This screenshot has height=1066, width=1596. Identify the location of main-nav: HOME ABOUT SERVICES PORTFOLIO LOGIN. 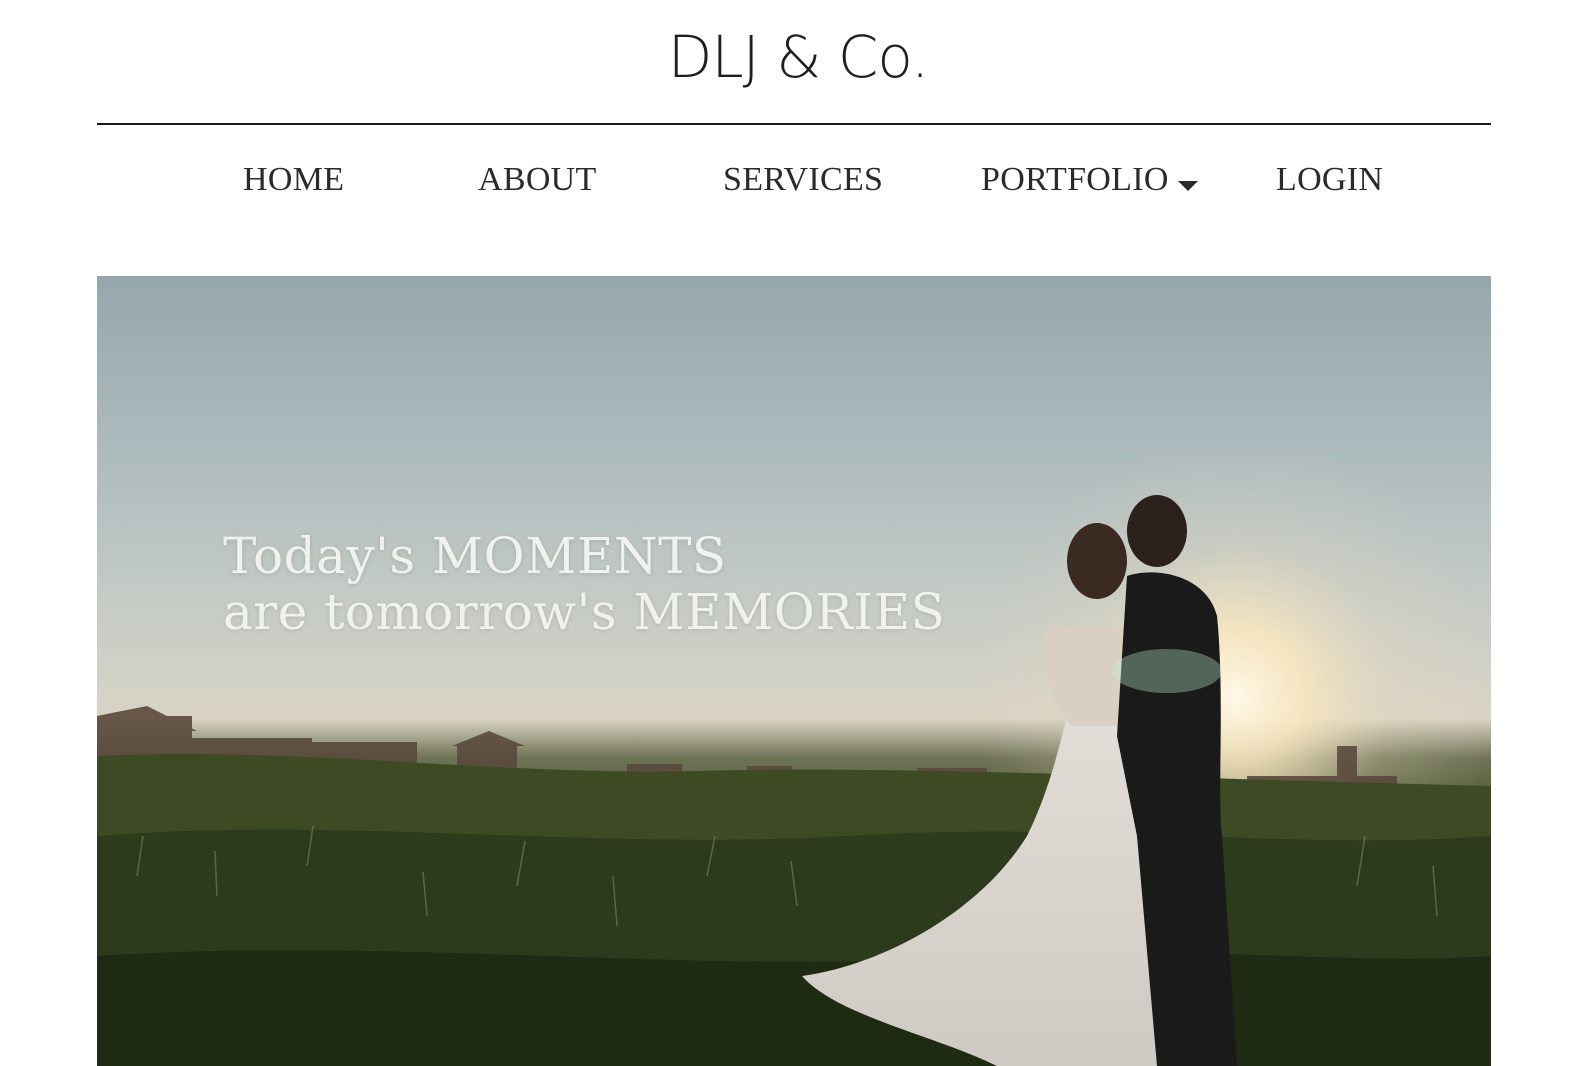
(798, 180).